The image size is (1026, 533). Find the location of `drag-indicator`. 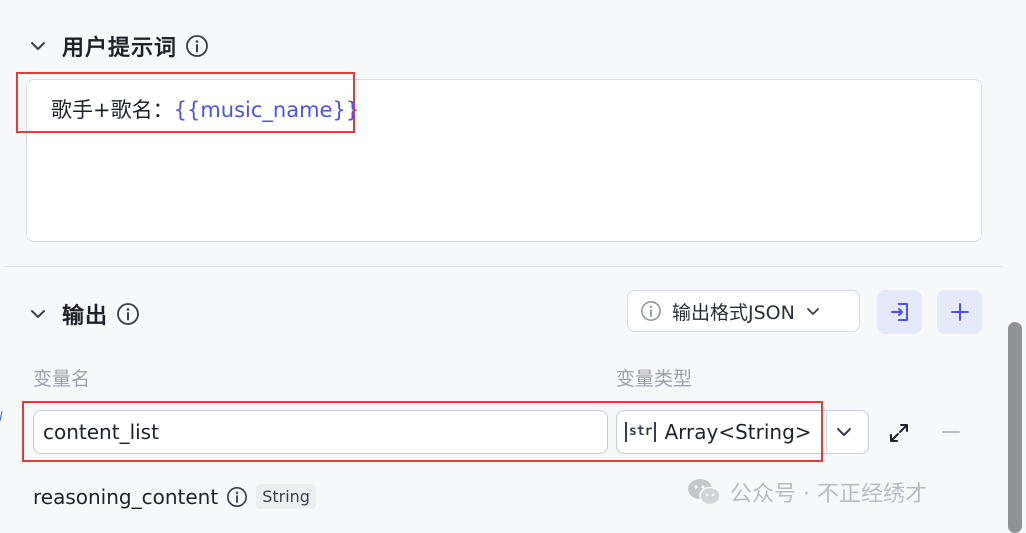

drag-indicator is located at coordinates (1, 414).